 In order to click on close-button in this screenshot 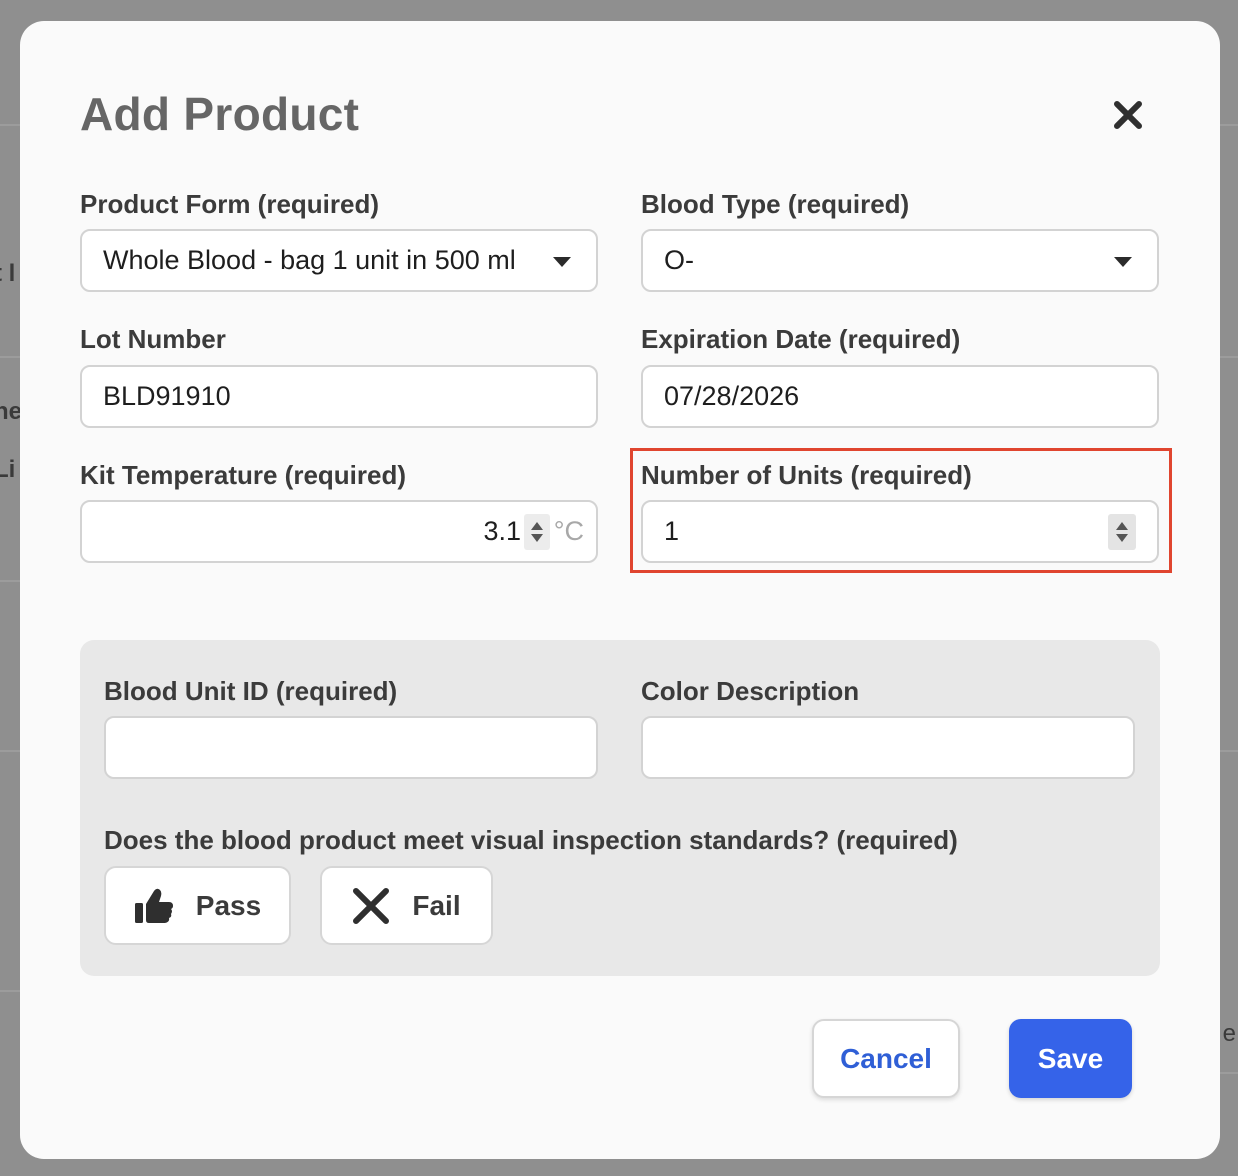, I will do `click(1128, 115)`.